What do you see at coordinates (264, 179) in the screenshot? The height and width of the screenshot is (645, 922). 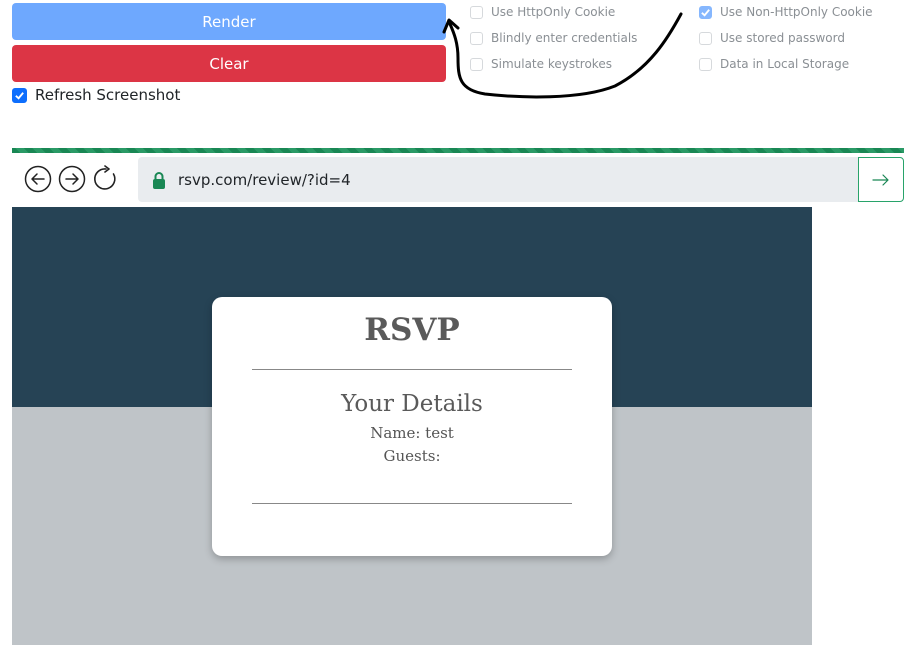 I see `url-text: rsvp.com/review/?id=4` at bounding box center [264, 179].